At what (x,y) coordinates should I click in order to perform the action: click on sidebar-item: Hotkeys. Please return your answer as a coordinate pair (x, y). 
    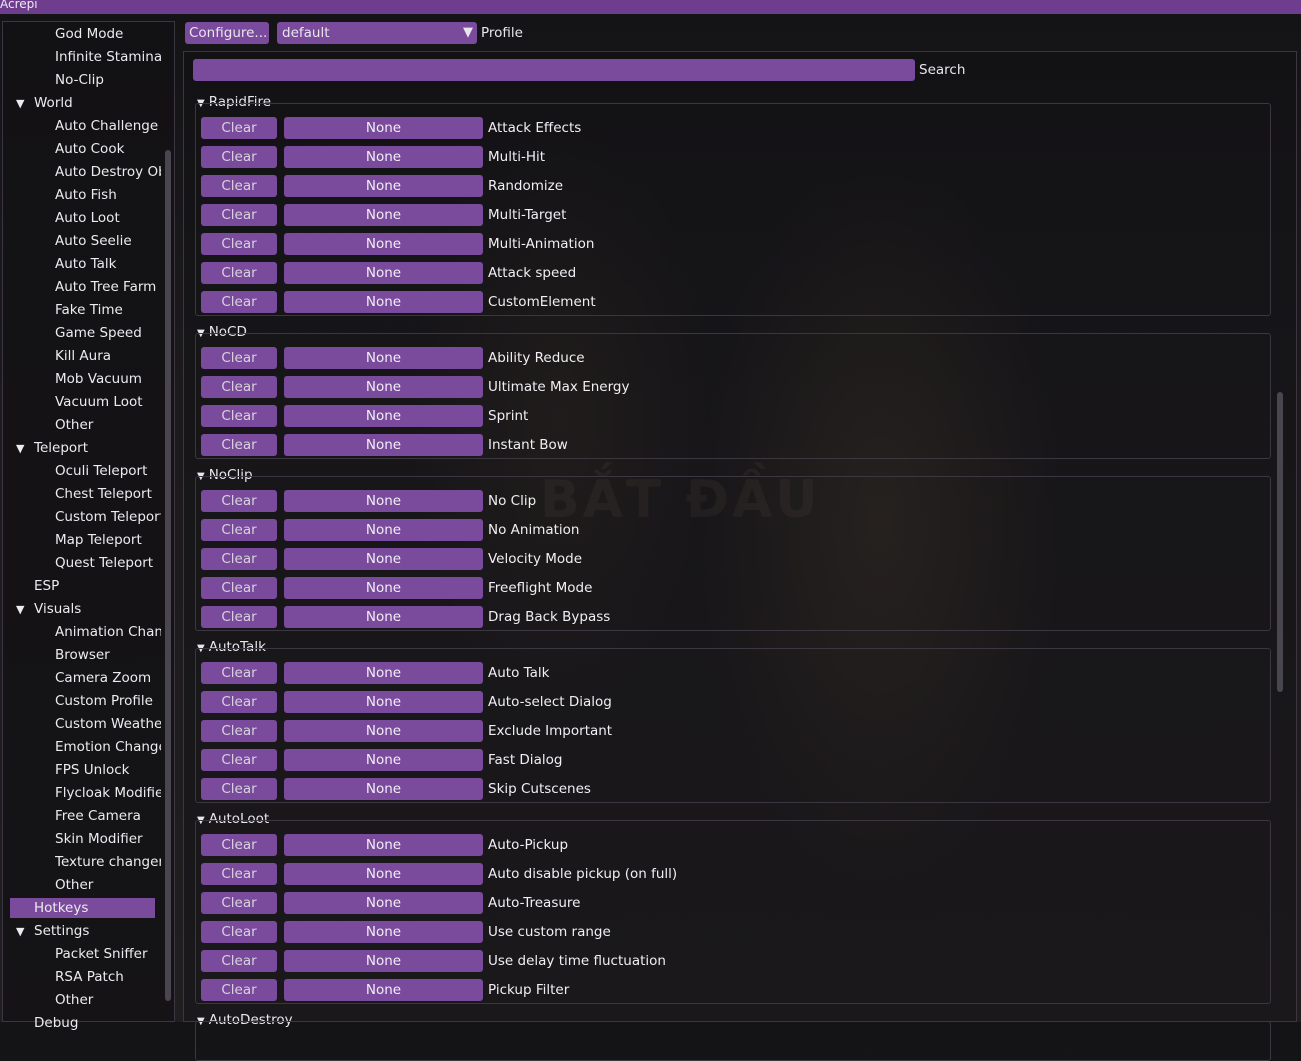
    Looking at the image, I should click on (82, 908).